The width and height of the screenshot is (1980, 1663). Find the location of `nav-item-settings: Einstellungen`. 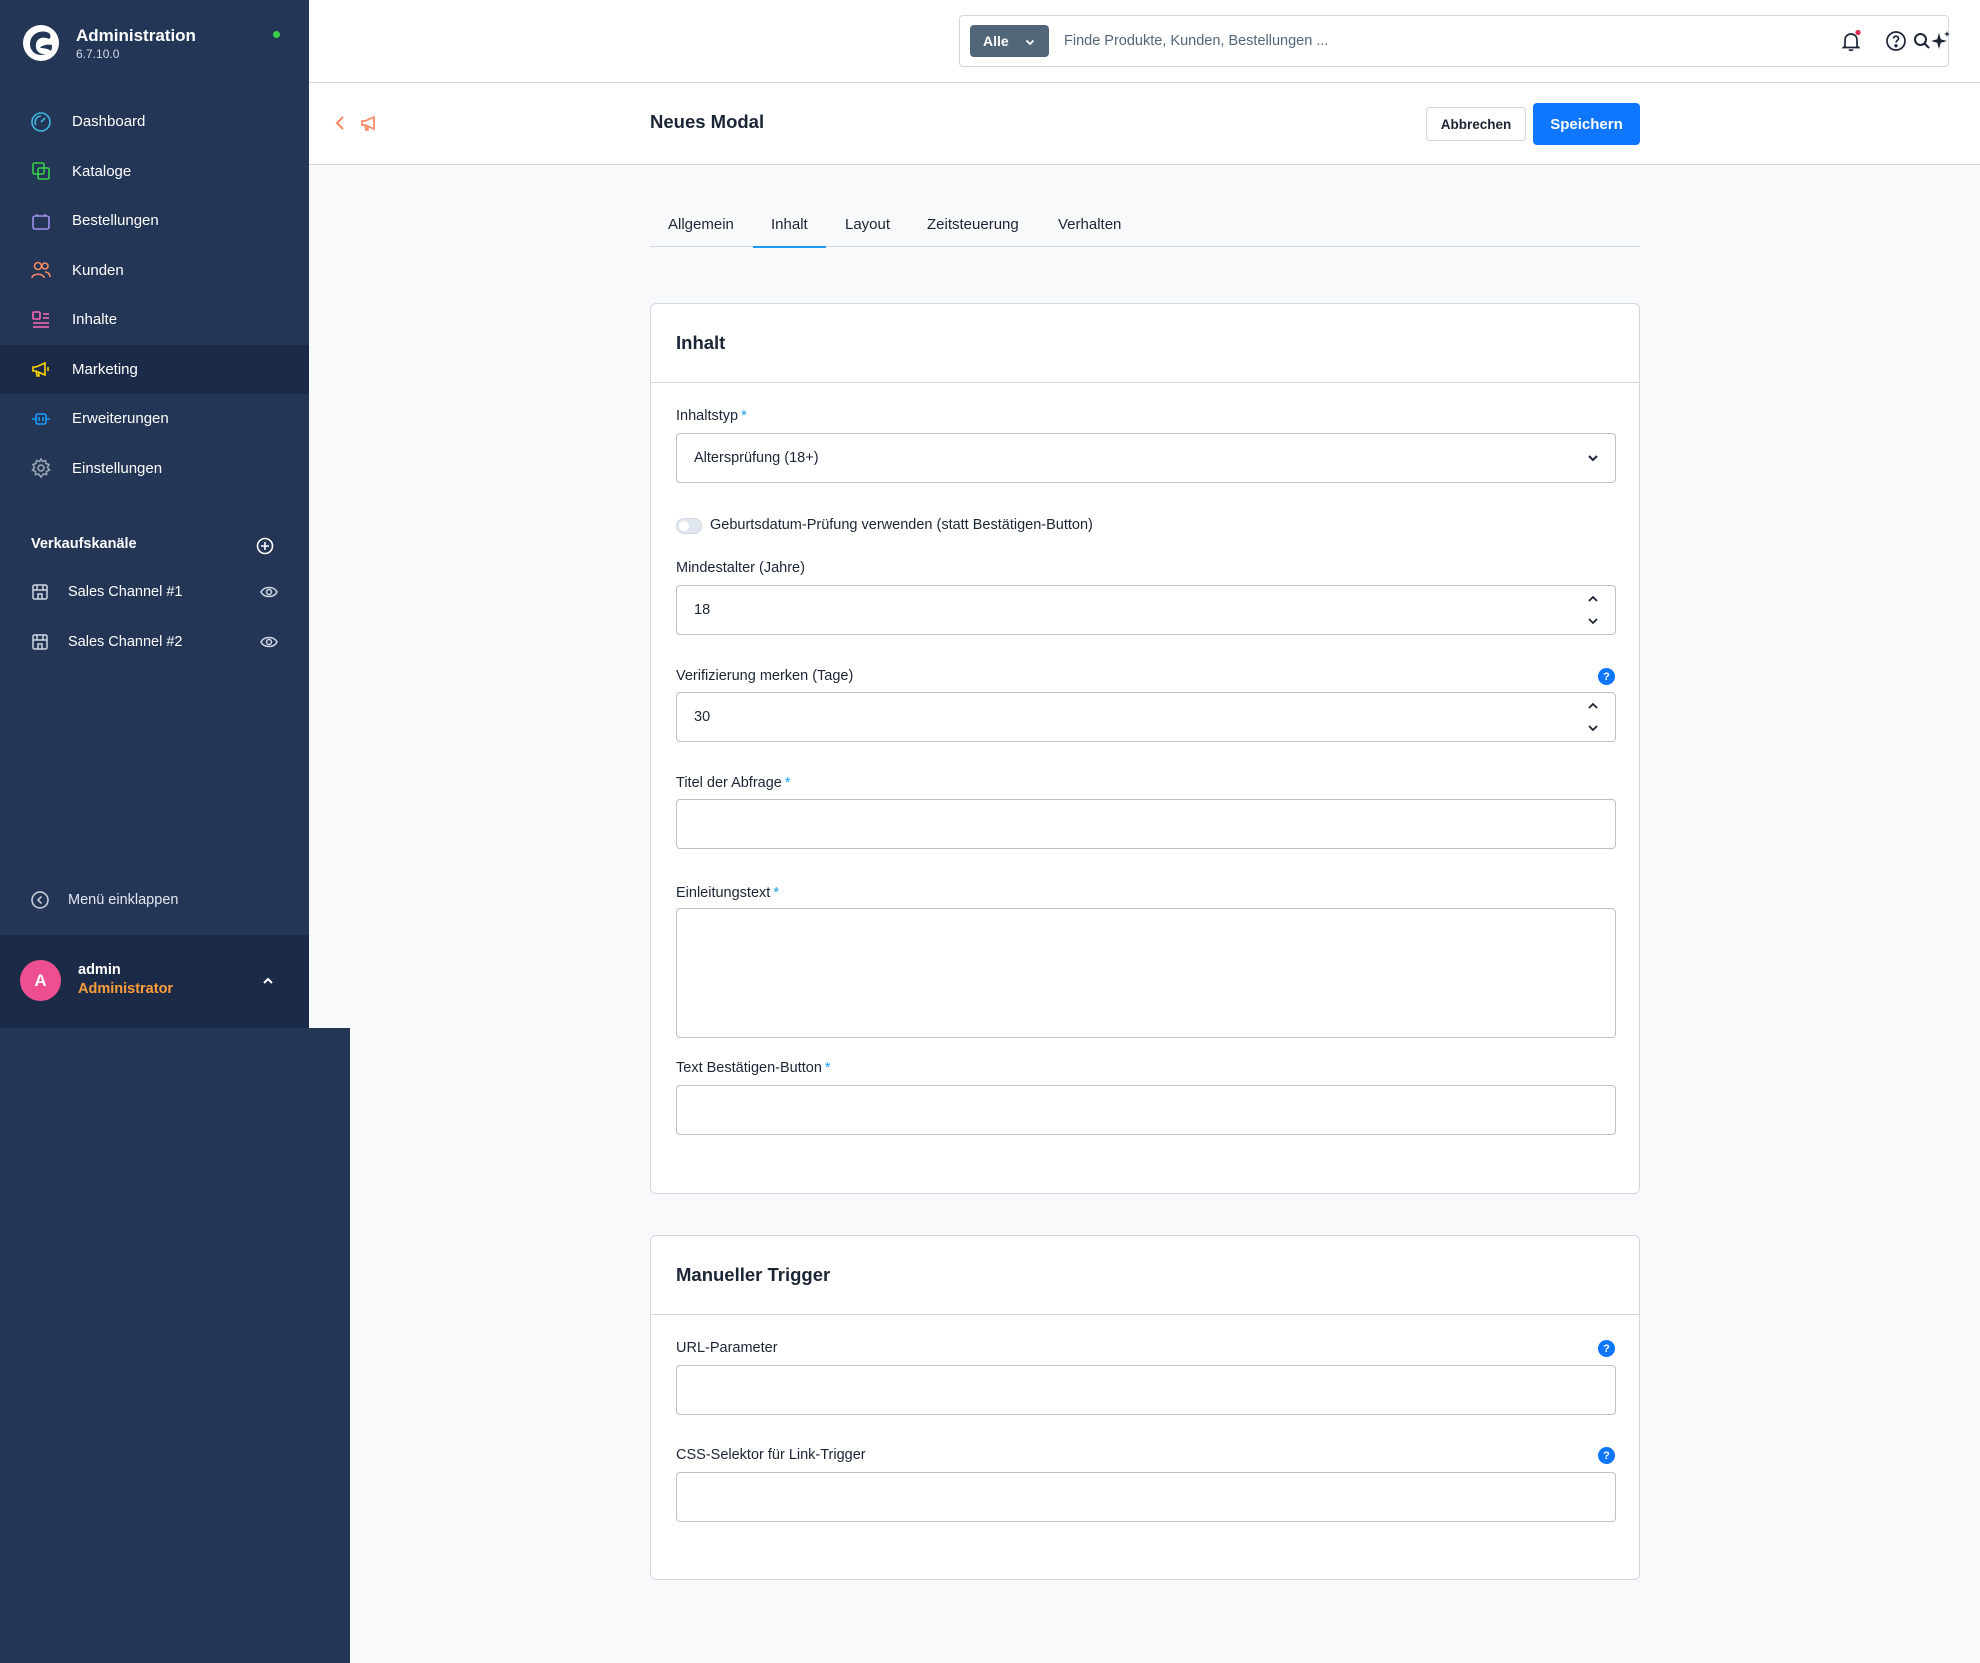

nav-item-settings: Einstellungen is located at coordinates (154, 469).